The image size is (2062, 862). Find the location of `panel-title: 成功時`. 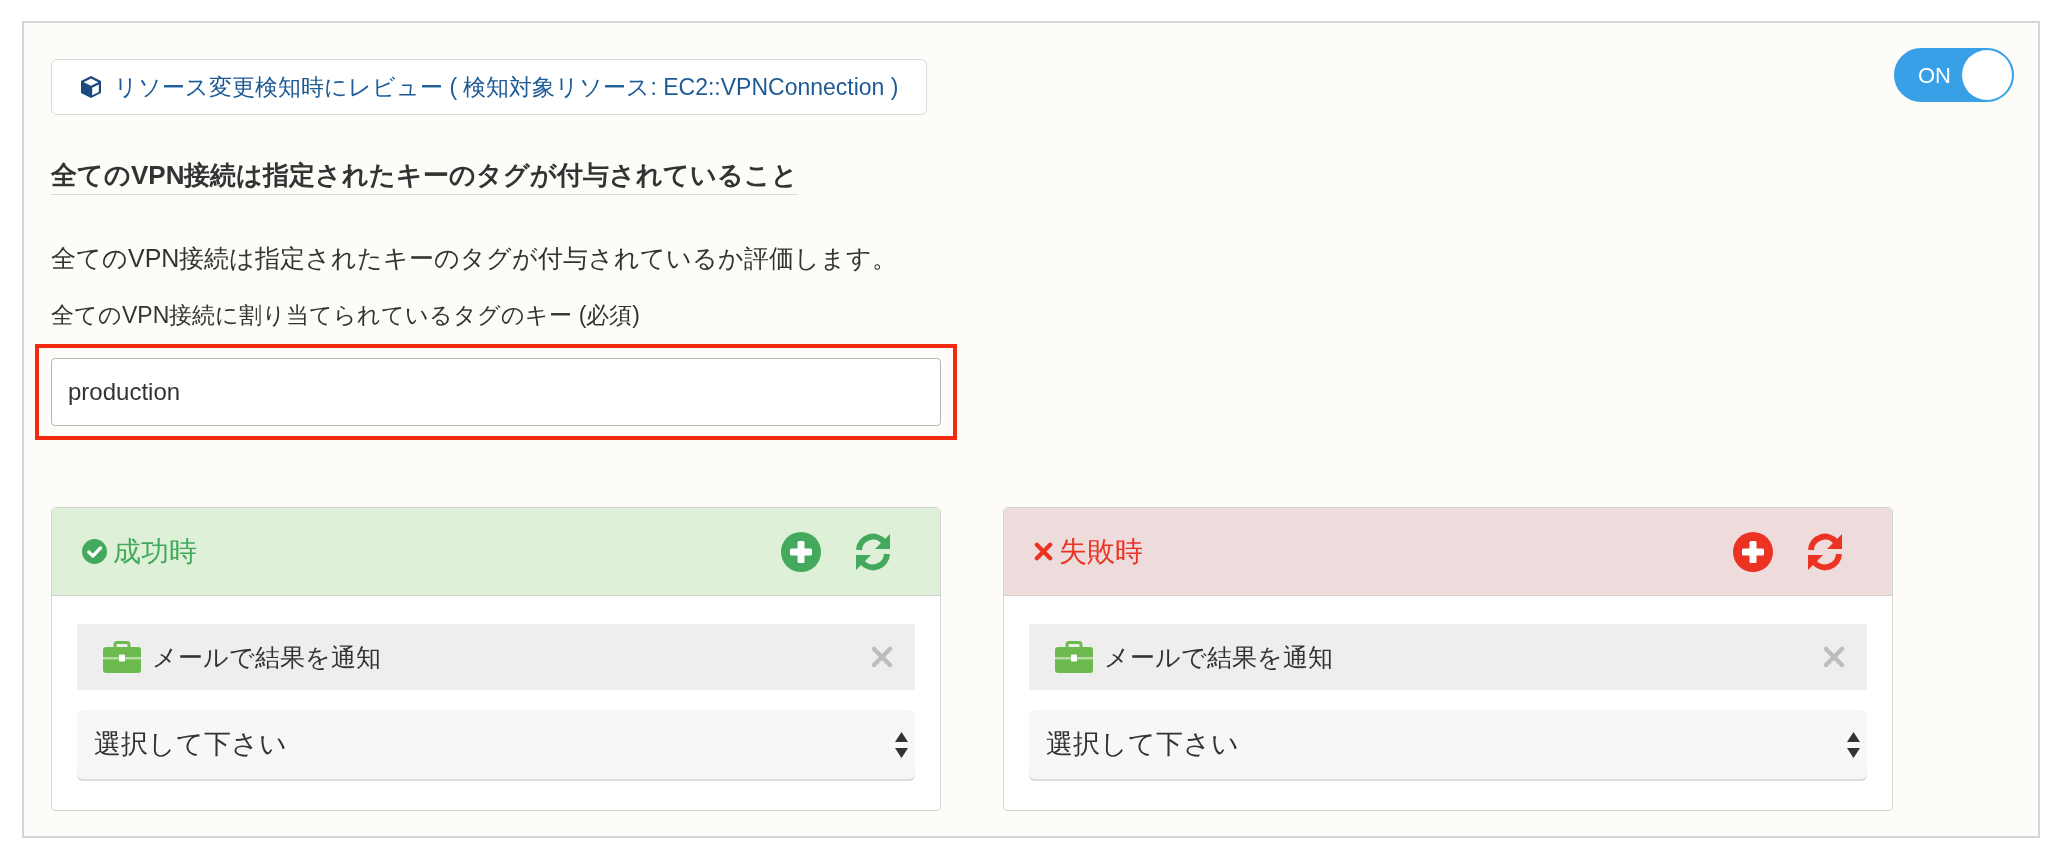

panel-title: 成功時 is located at coordinates (155, 551).